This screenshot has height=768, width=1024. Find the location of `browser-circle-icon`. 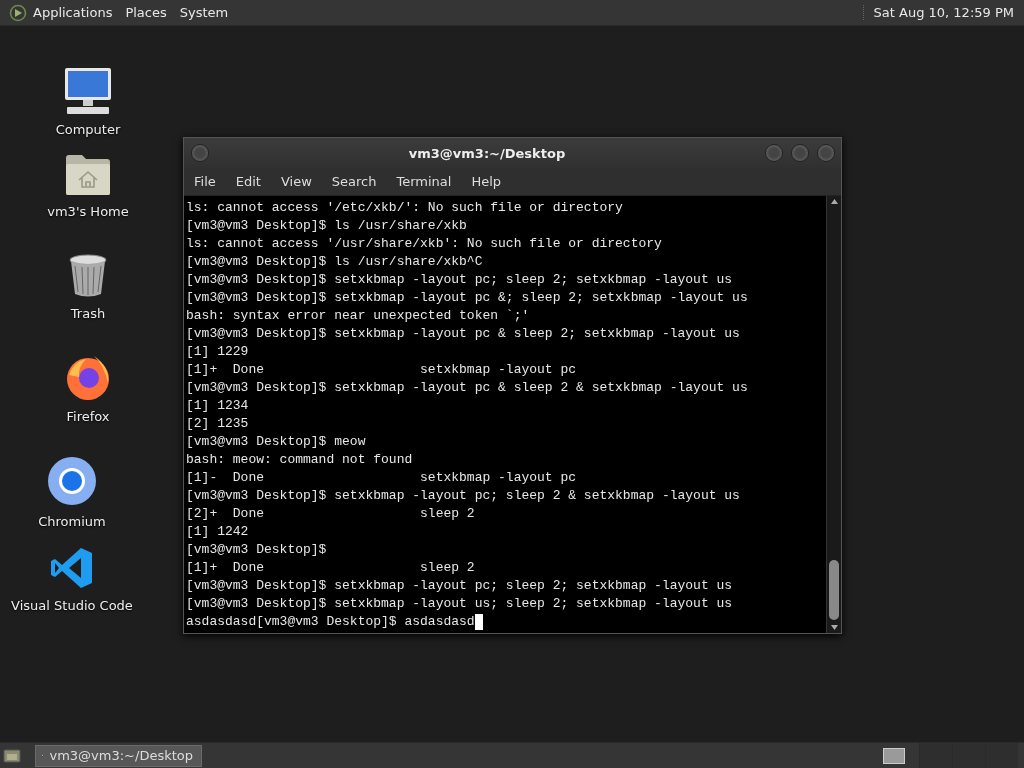

browser-circle-icon is located at coordinates (72, 481).